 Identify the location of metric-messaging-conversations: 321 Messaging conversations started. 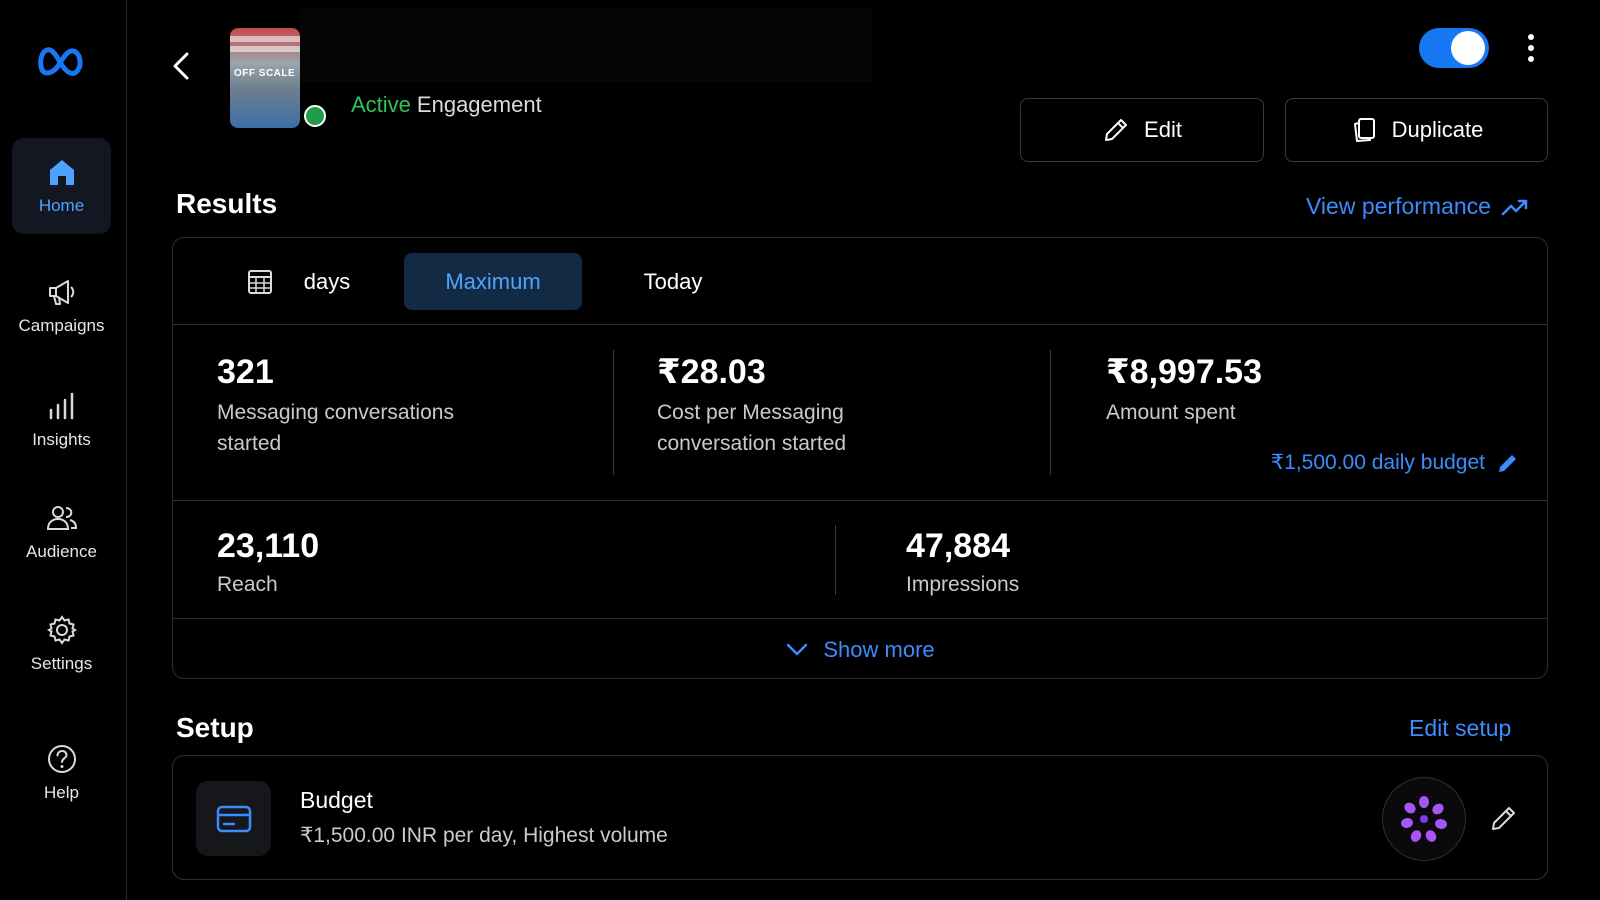
(367, 405).